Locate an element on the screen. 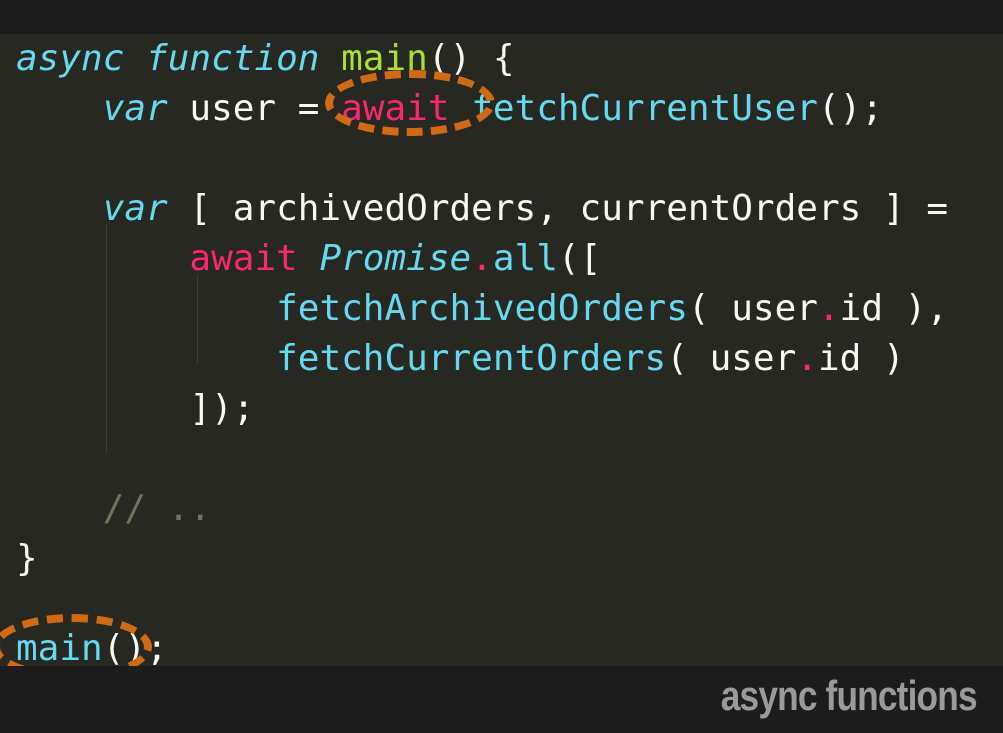 This screenshot has width=1003, height=733. code-line-8: ]); is located at coordinates (135, 409).